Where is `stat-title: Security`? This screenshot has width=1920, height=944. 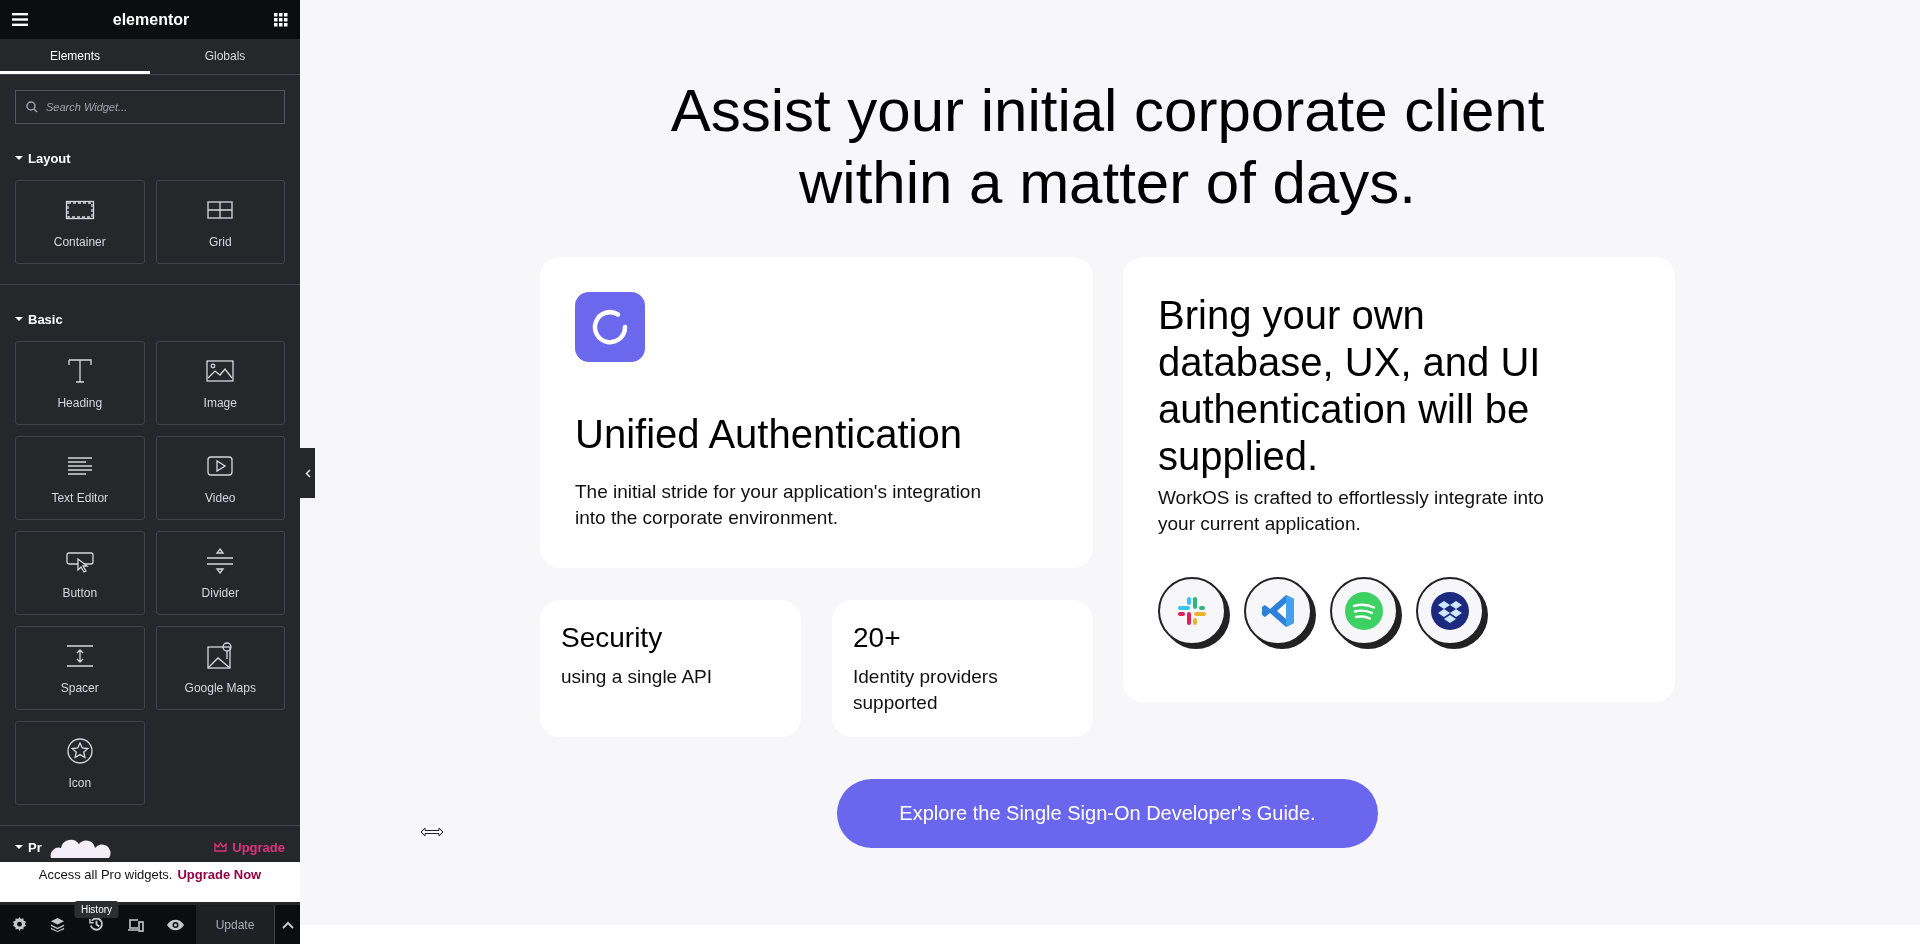 stat-title: Security is located at coordinates (612, 638).